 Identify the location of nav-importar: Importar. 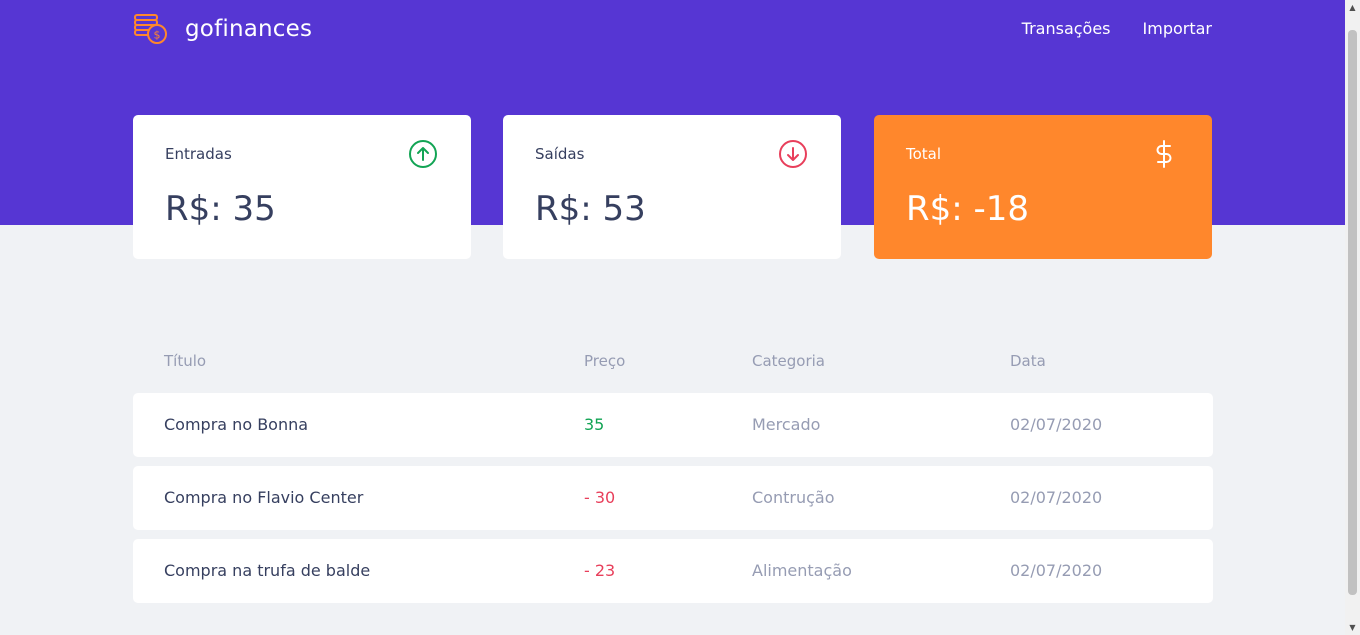
(1177, 28).